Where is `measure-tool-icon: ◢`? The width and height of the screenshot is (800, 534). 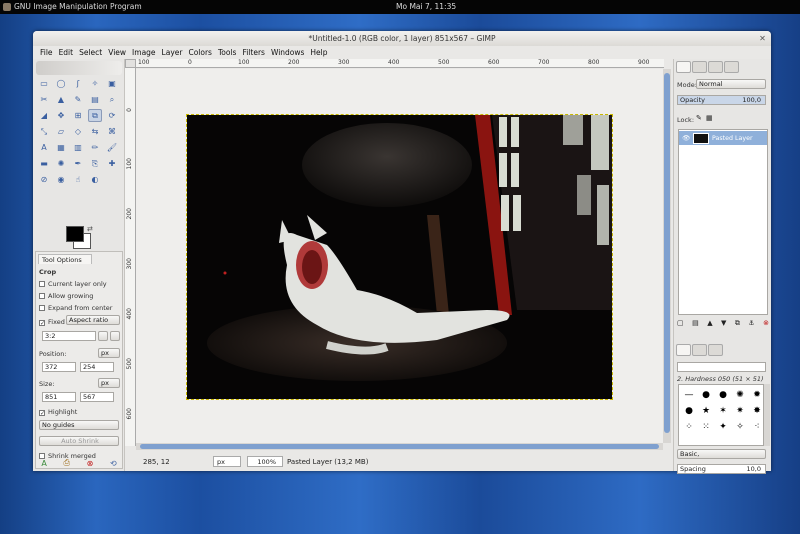
measure-tool-icon: ◢ is located at coordinates (44, 115).